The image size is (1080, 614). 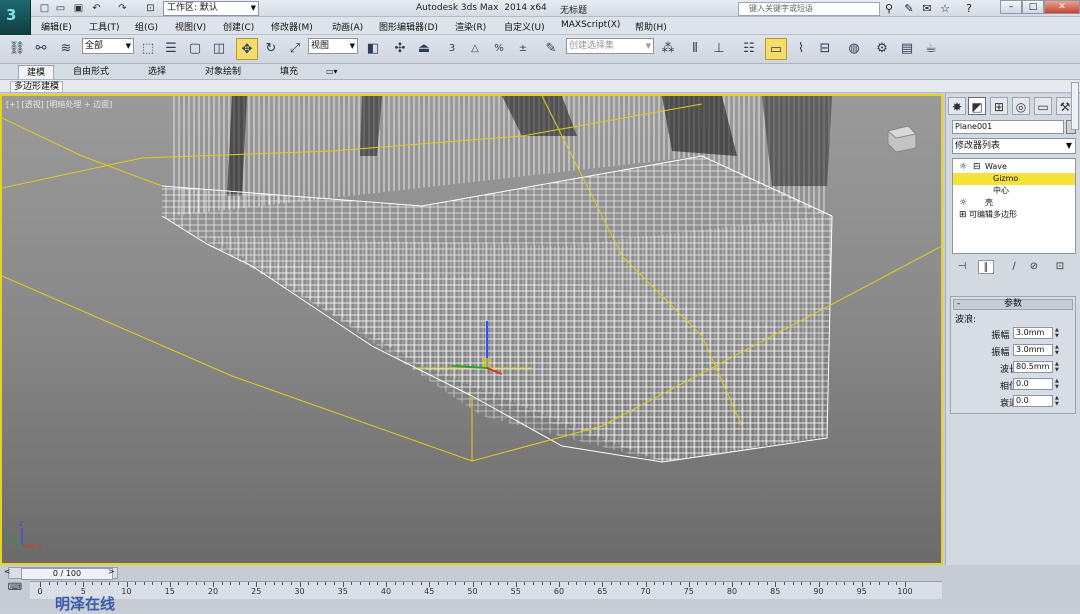 What do you see at coordinates (36, 72) in the screenshot?
I see `tab-modeling: 建模` at bounding box center [36, 72].